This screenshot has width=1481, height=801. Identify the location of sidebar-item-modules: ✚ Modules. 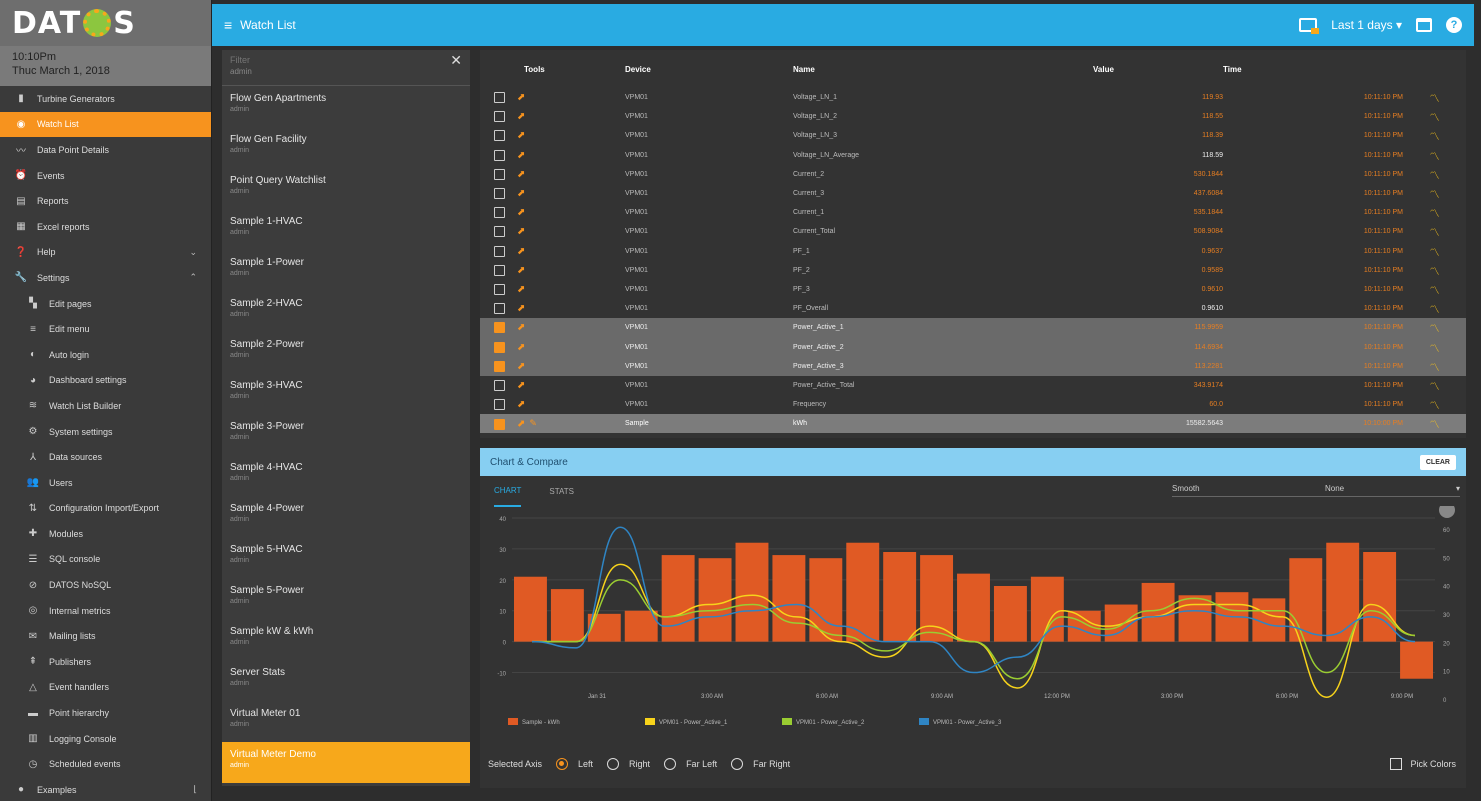
(105, 534).